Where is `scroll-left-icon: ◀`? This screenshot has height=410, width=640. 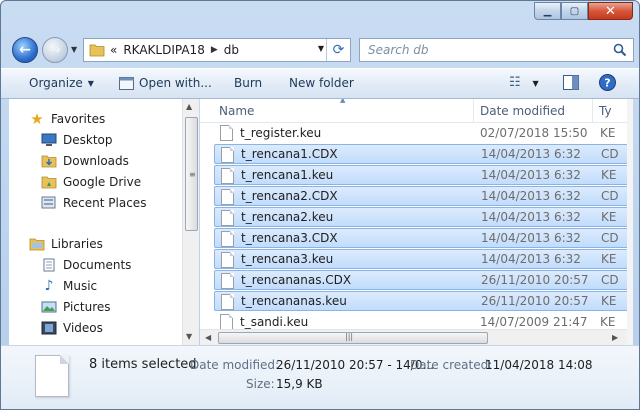
scroll-left-icon: ◀ is located at coordinates (208, 337).